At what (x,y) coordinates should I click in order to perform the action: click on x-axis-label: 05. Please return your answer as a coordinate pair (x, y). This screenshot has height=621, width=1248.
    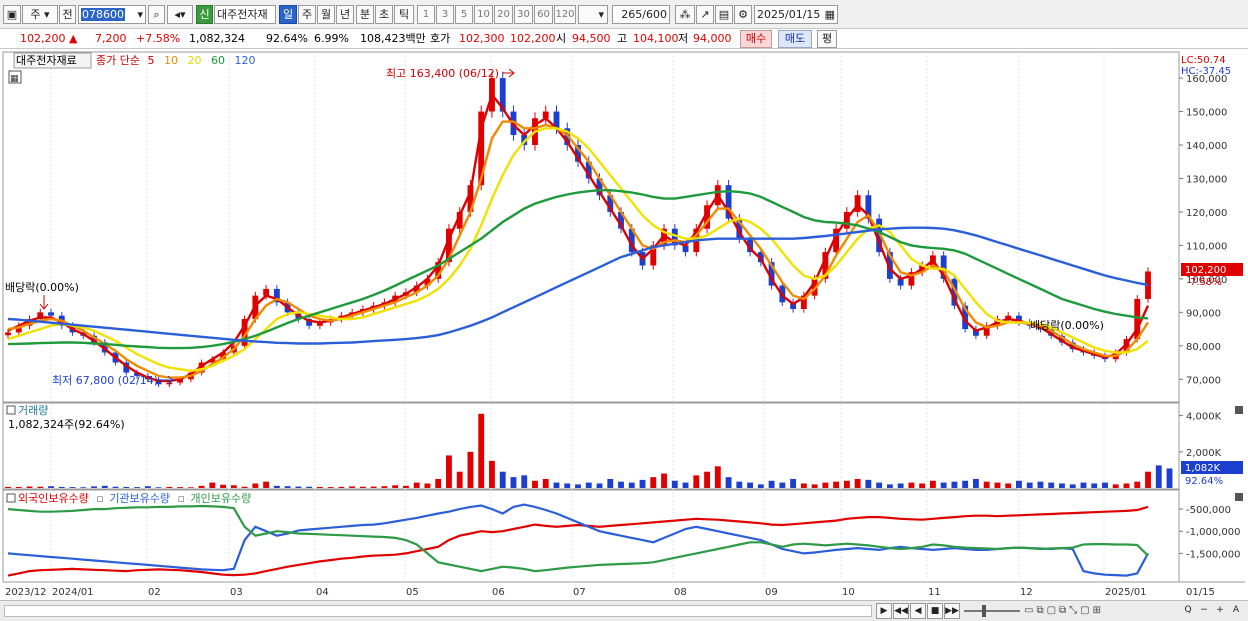
    Looking at the image, I should click on (412, 592).